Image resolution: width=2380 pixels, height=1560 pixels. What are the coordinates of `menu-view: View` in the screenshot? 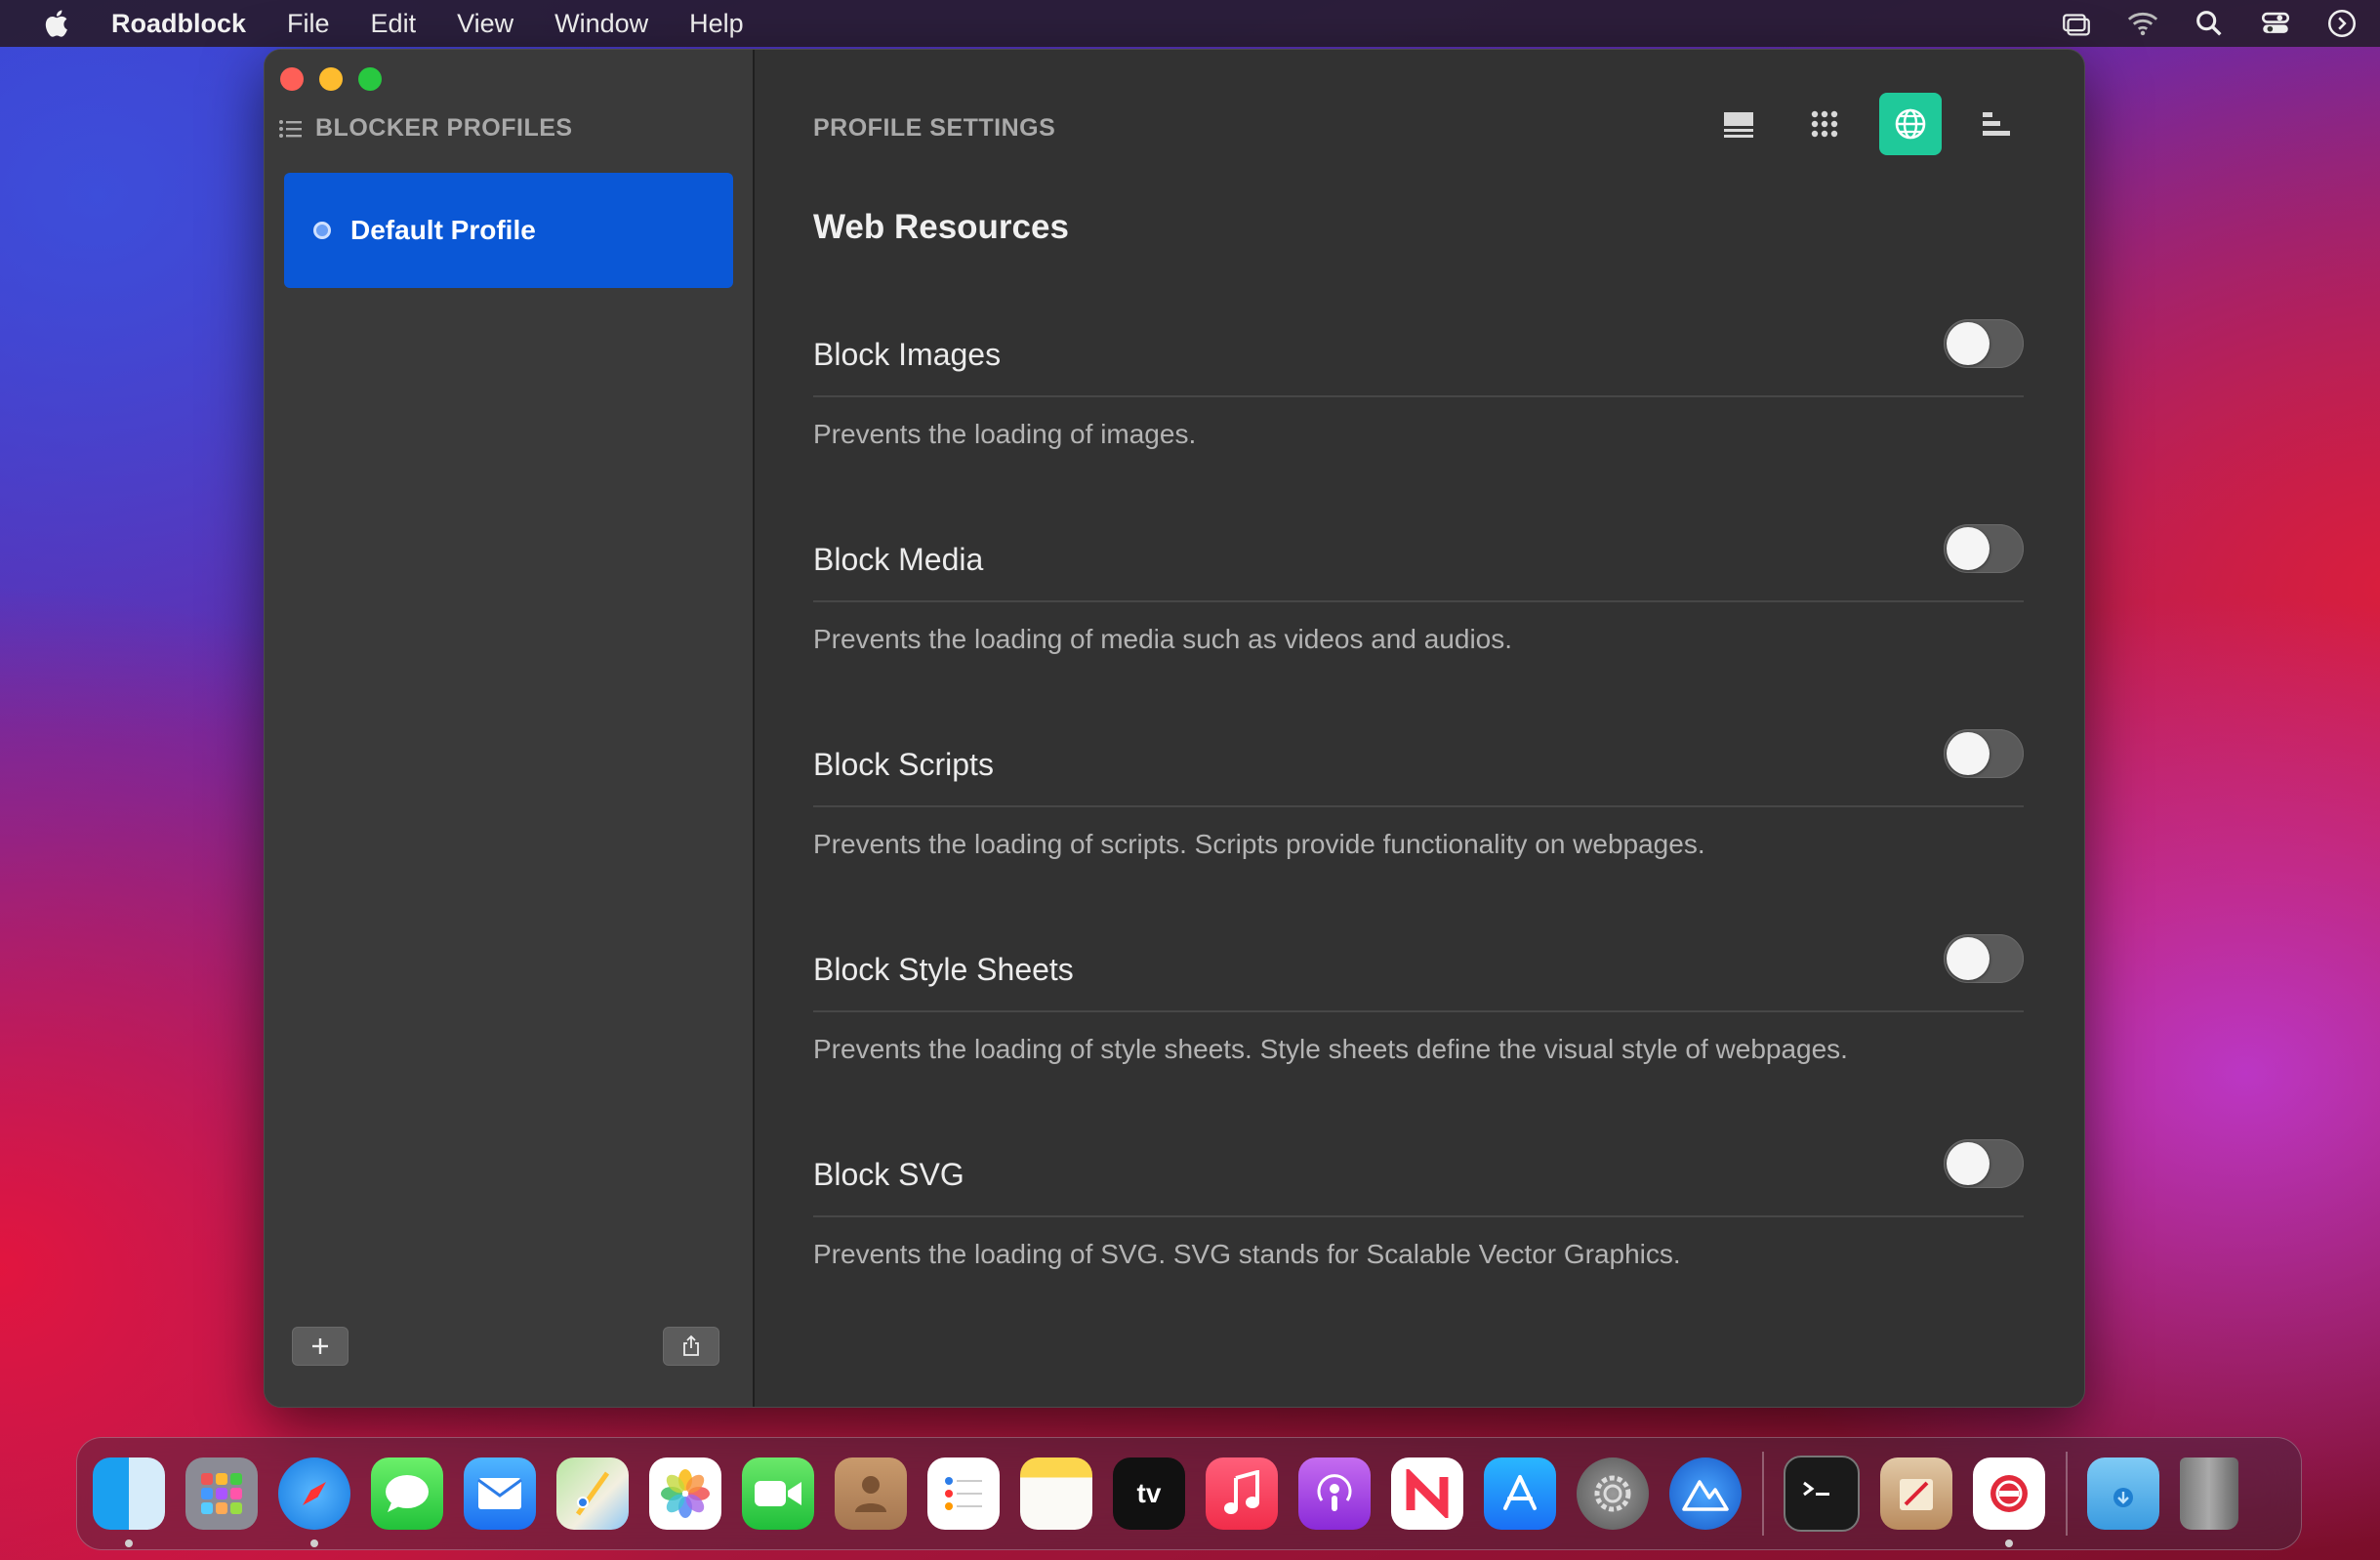 It's located at (485, 23).